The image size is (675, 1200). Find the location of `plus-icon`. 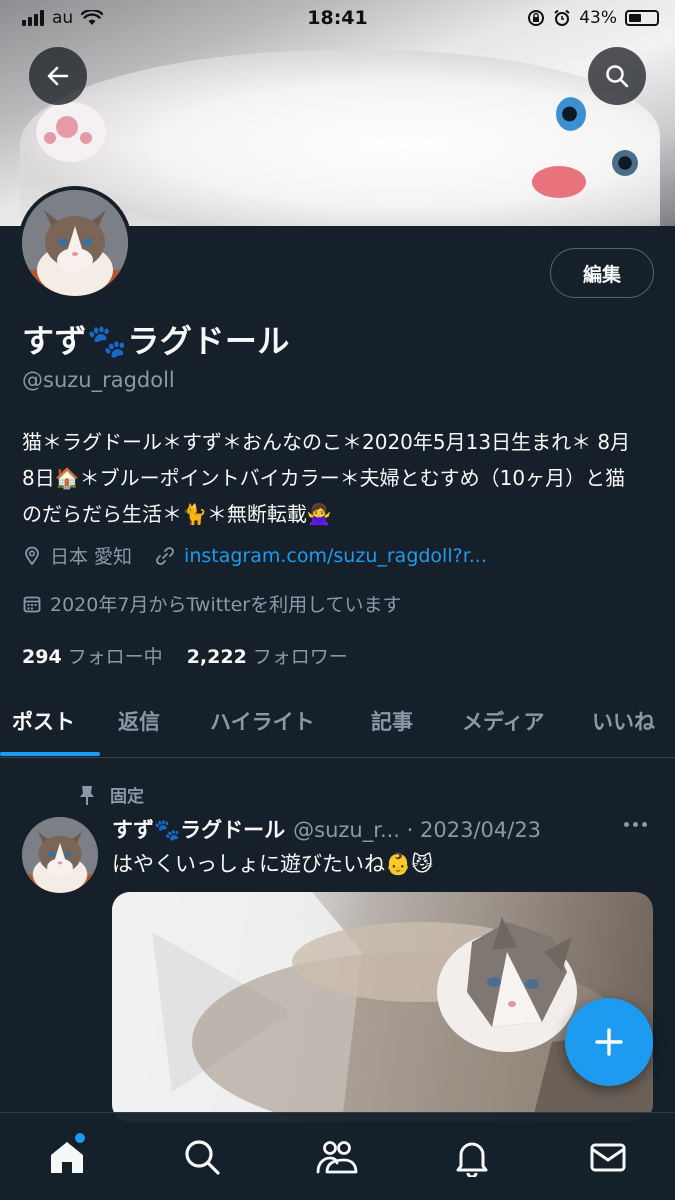

plus-icon is located at coordinates (609, 1042).